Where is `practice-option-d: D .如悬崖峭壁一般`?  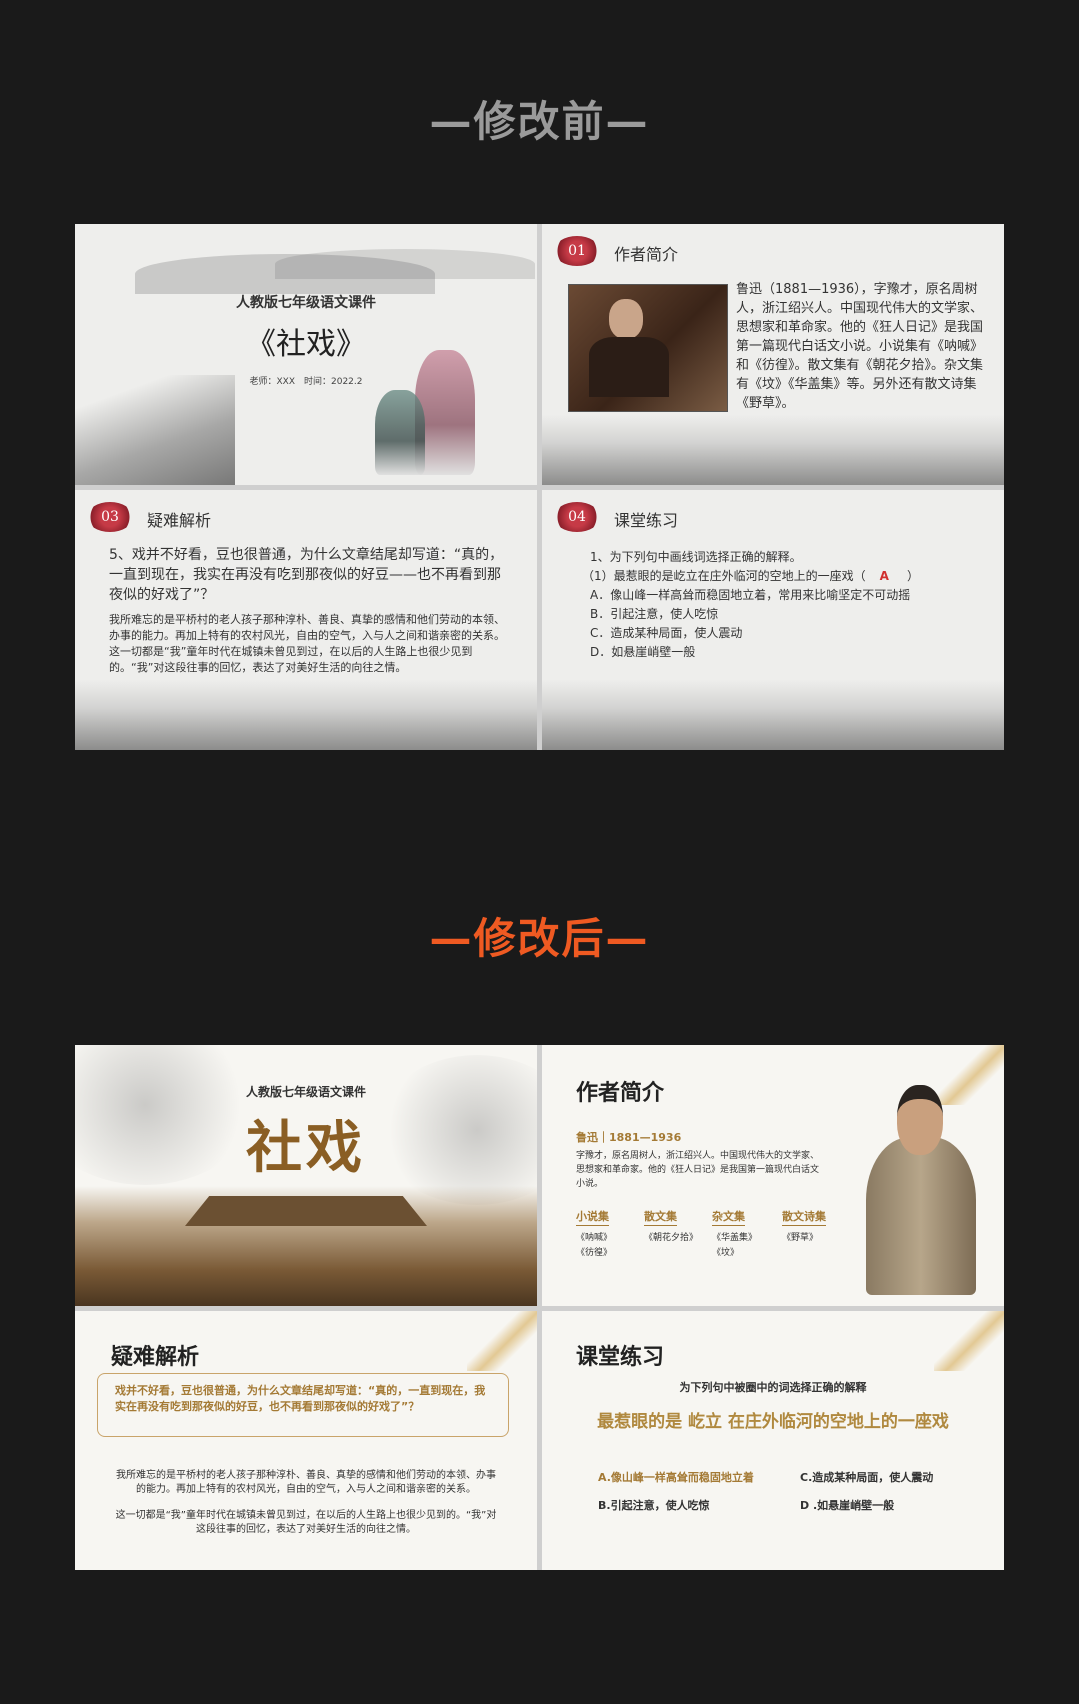 practice-option-d: D .如悬崖峭壁一般 is located at coordinates (847, 1505).